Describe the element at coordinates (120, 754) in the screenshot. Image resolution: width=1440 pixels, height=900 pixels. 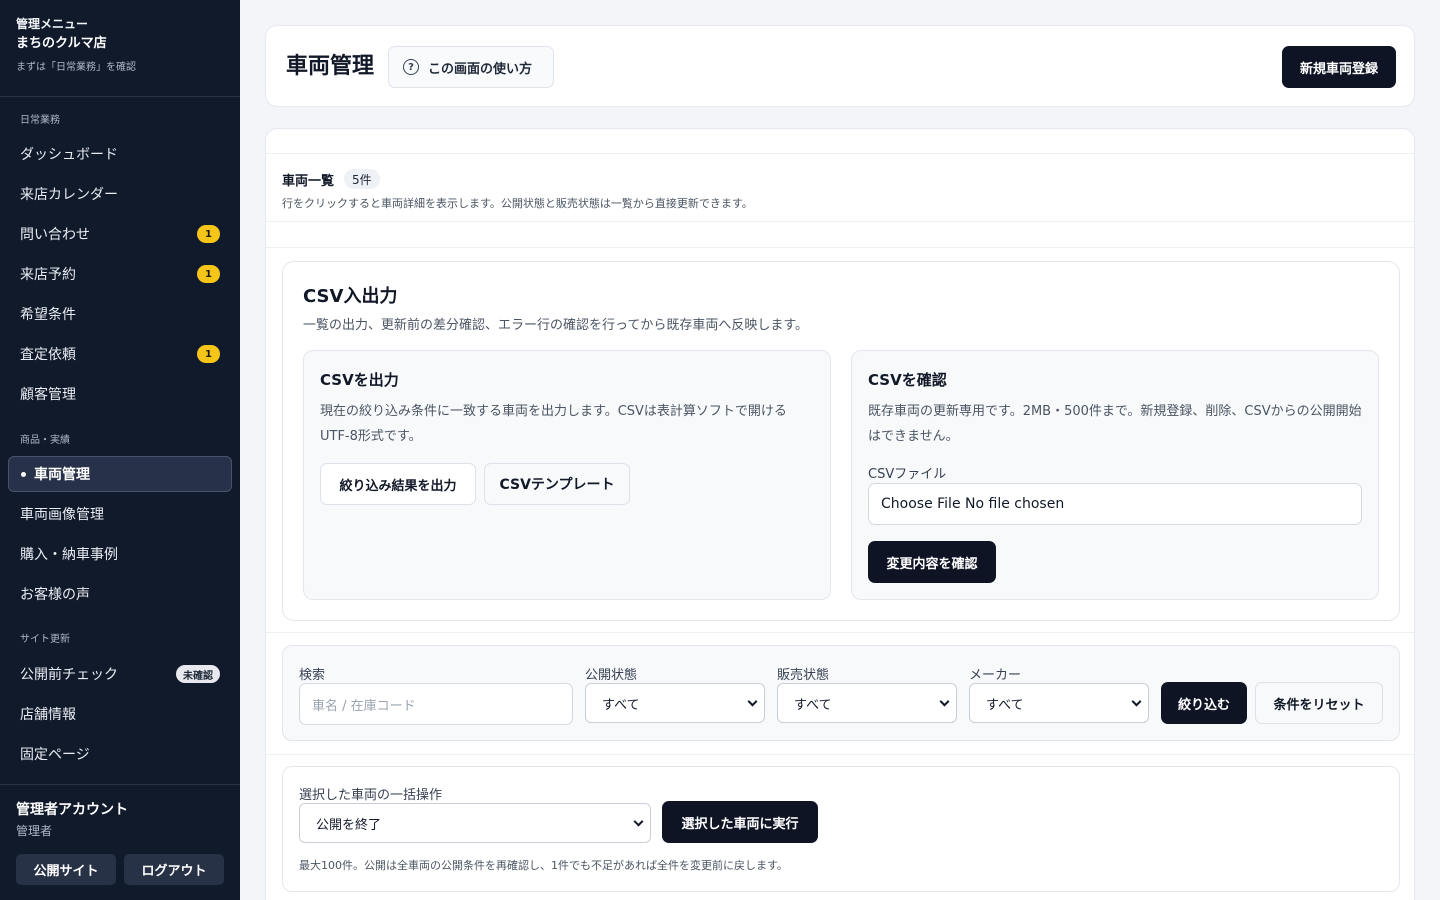
I see `sidebar-item-static-pages: 固定ページ` at that location.